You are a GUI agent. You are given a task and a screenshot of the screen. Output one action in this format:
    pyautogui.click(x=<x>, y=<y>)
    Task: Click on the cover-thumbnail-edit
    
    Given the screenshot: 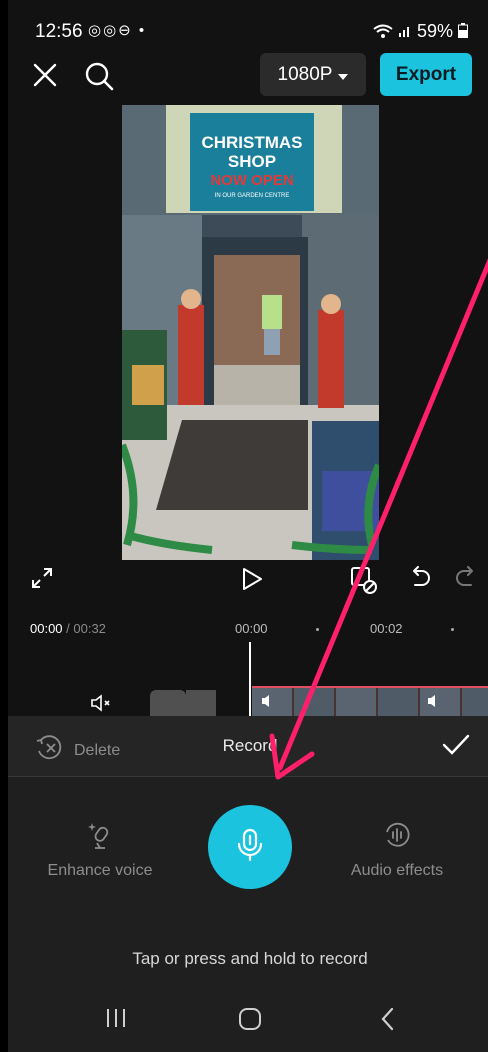 What is the action you would take?
    pyautogui.click(x=201, y=704)
    